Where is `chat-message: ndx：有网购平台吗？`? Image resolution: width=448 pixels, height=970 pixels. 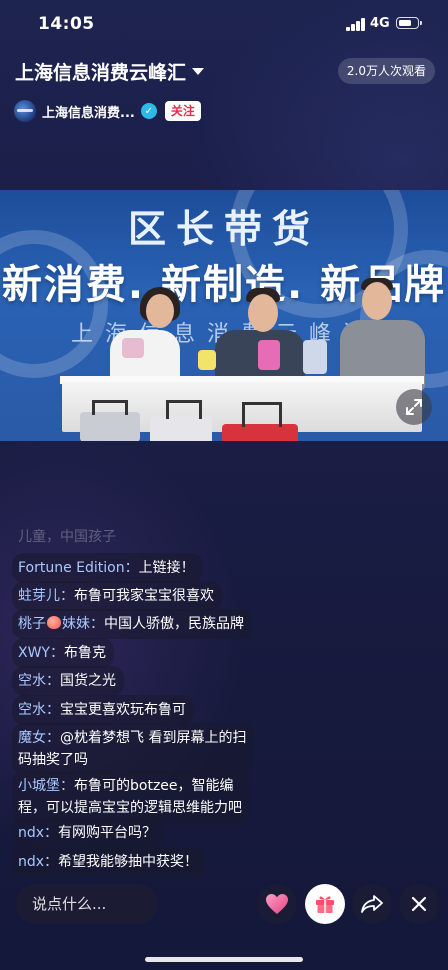
chat-message: ndx：有网购平台吗？ is located at coordinates (88, 833).